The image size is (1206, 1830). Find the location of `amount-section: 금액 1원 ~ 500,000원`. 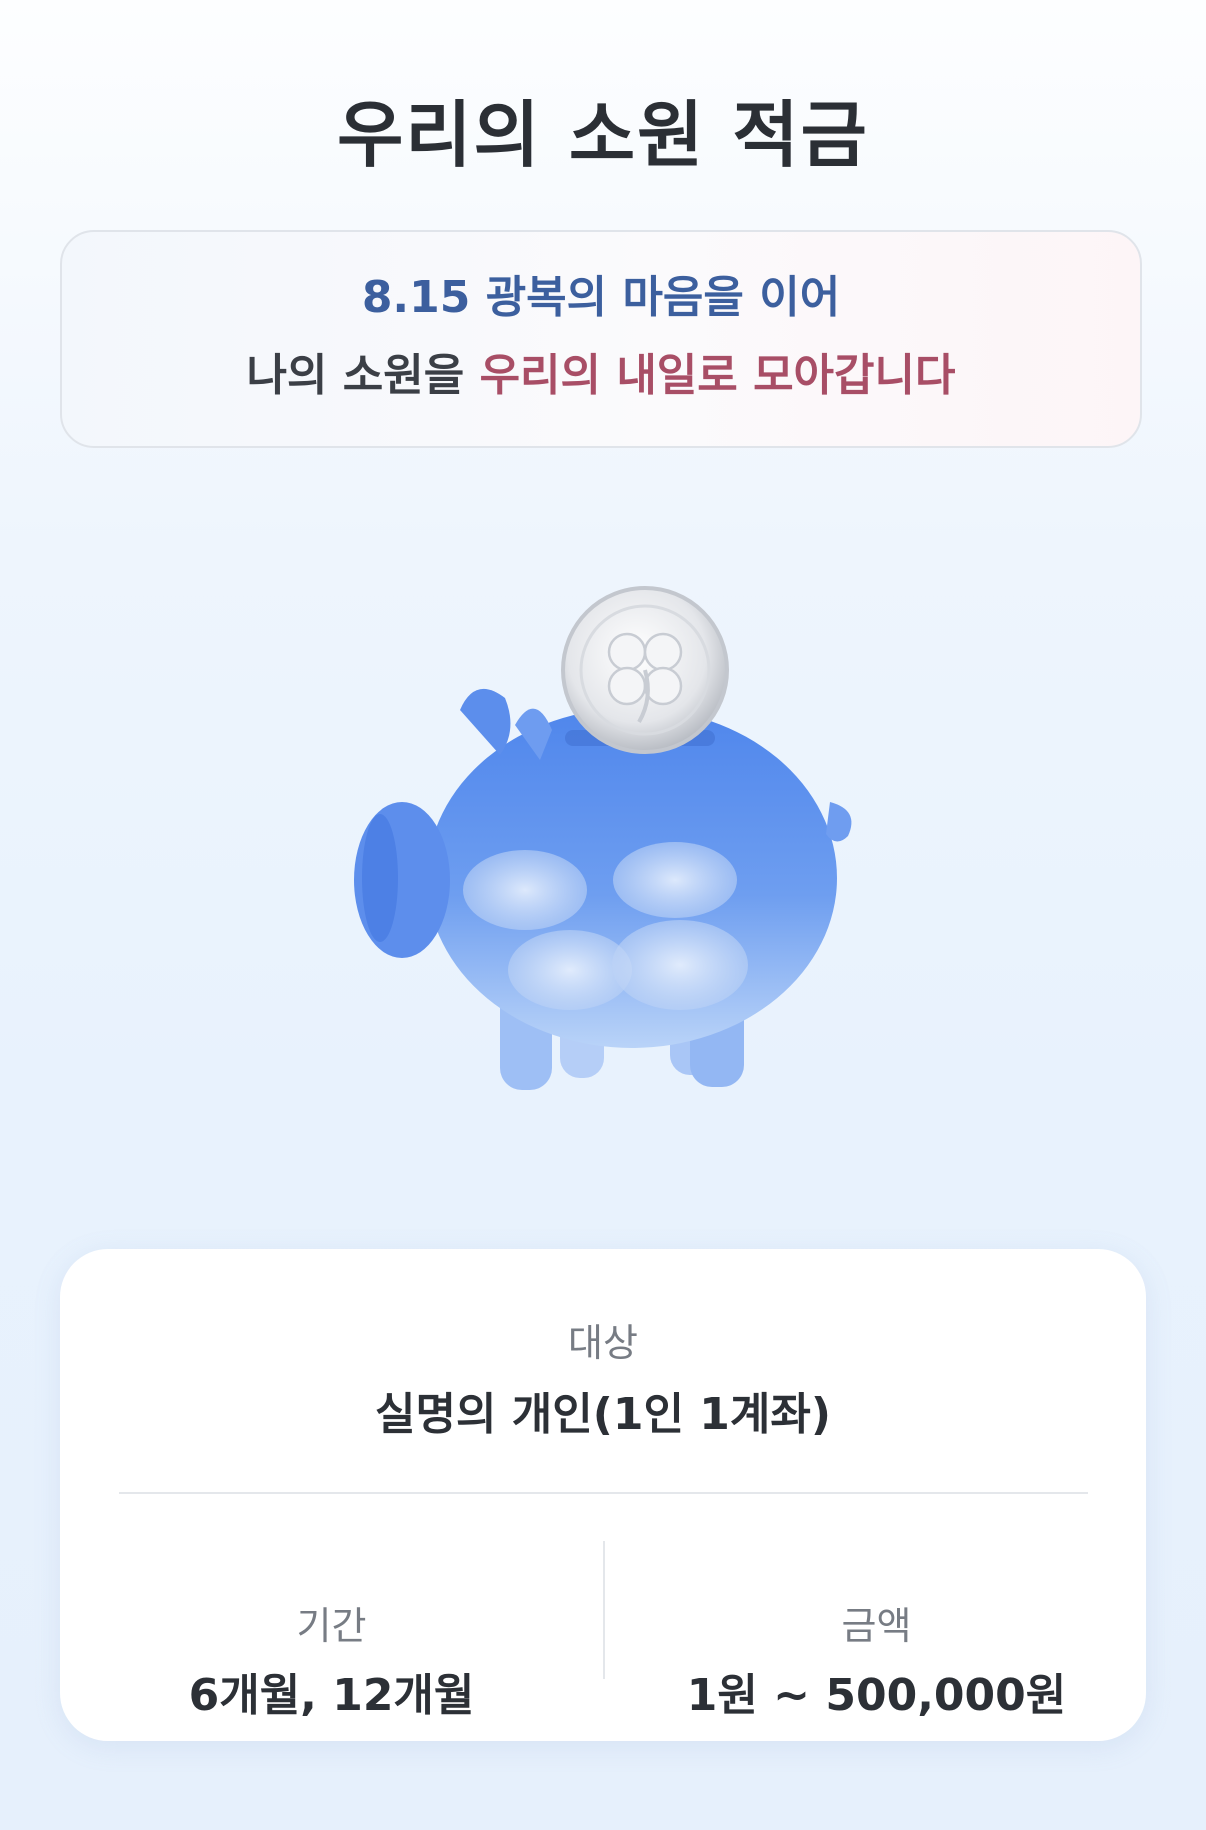

amount-section: 금액 1원 ~ 500,000원 is located at coordinates (876, 1617).